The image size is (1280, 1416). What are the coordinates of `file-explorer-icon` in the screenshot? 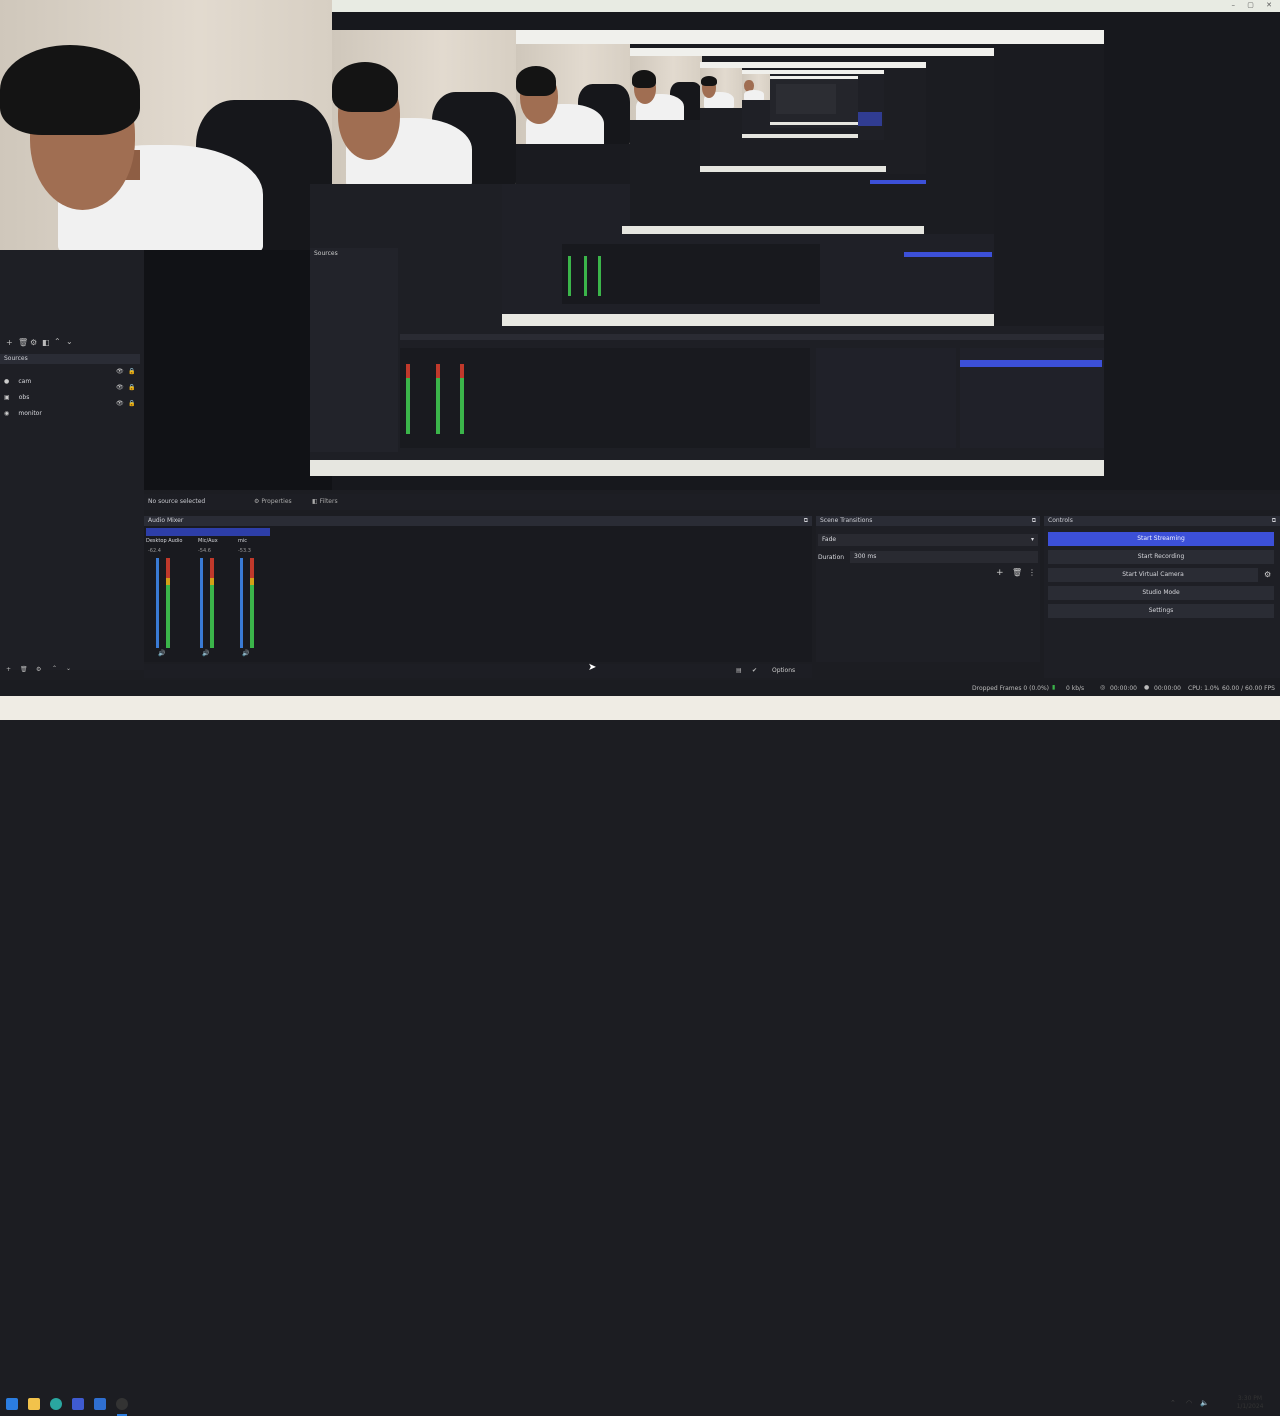 It's located at (34, 1404).